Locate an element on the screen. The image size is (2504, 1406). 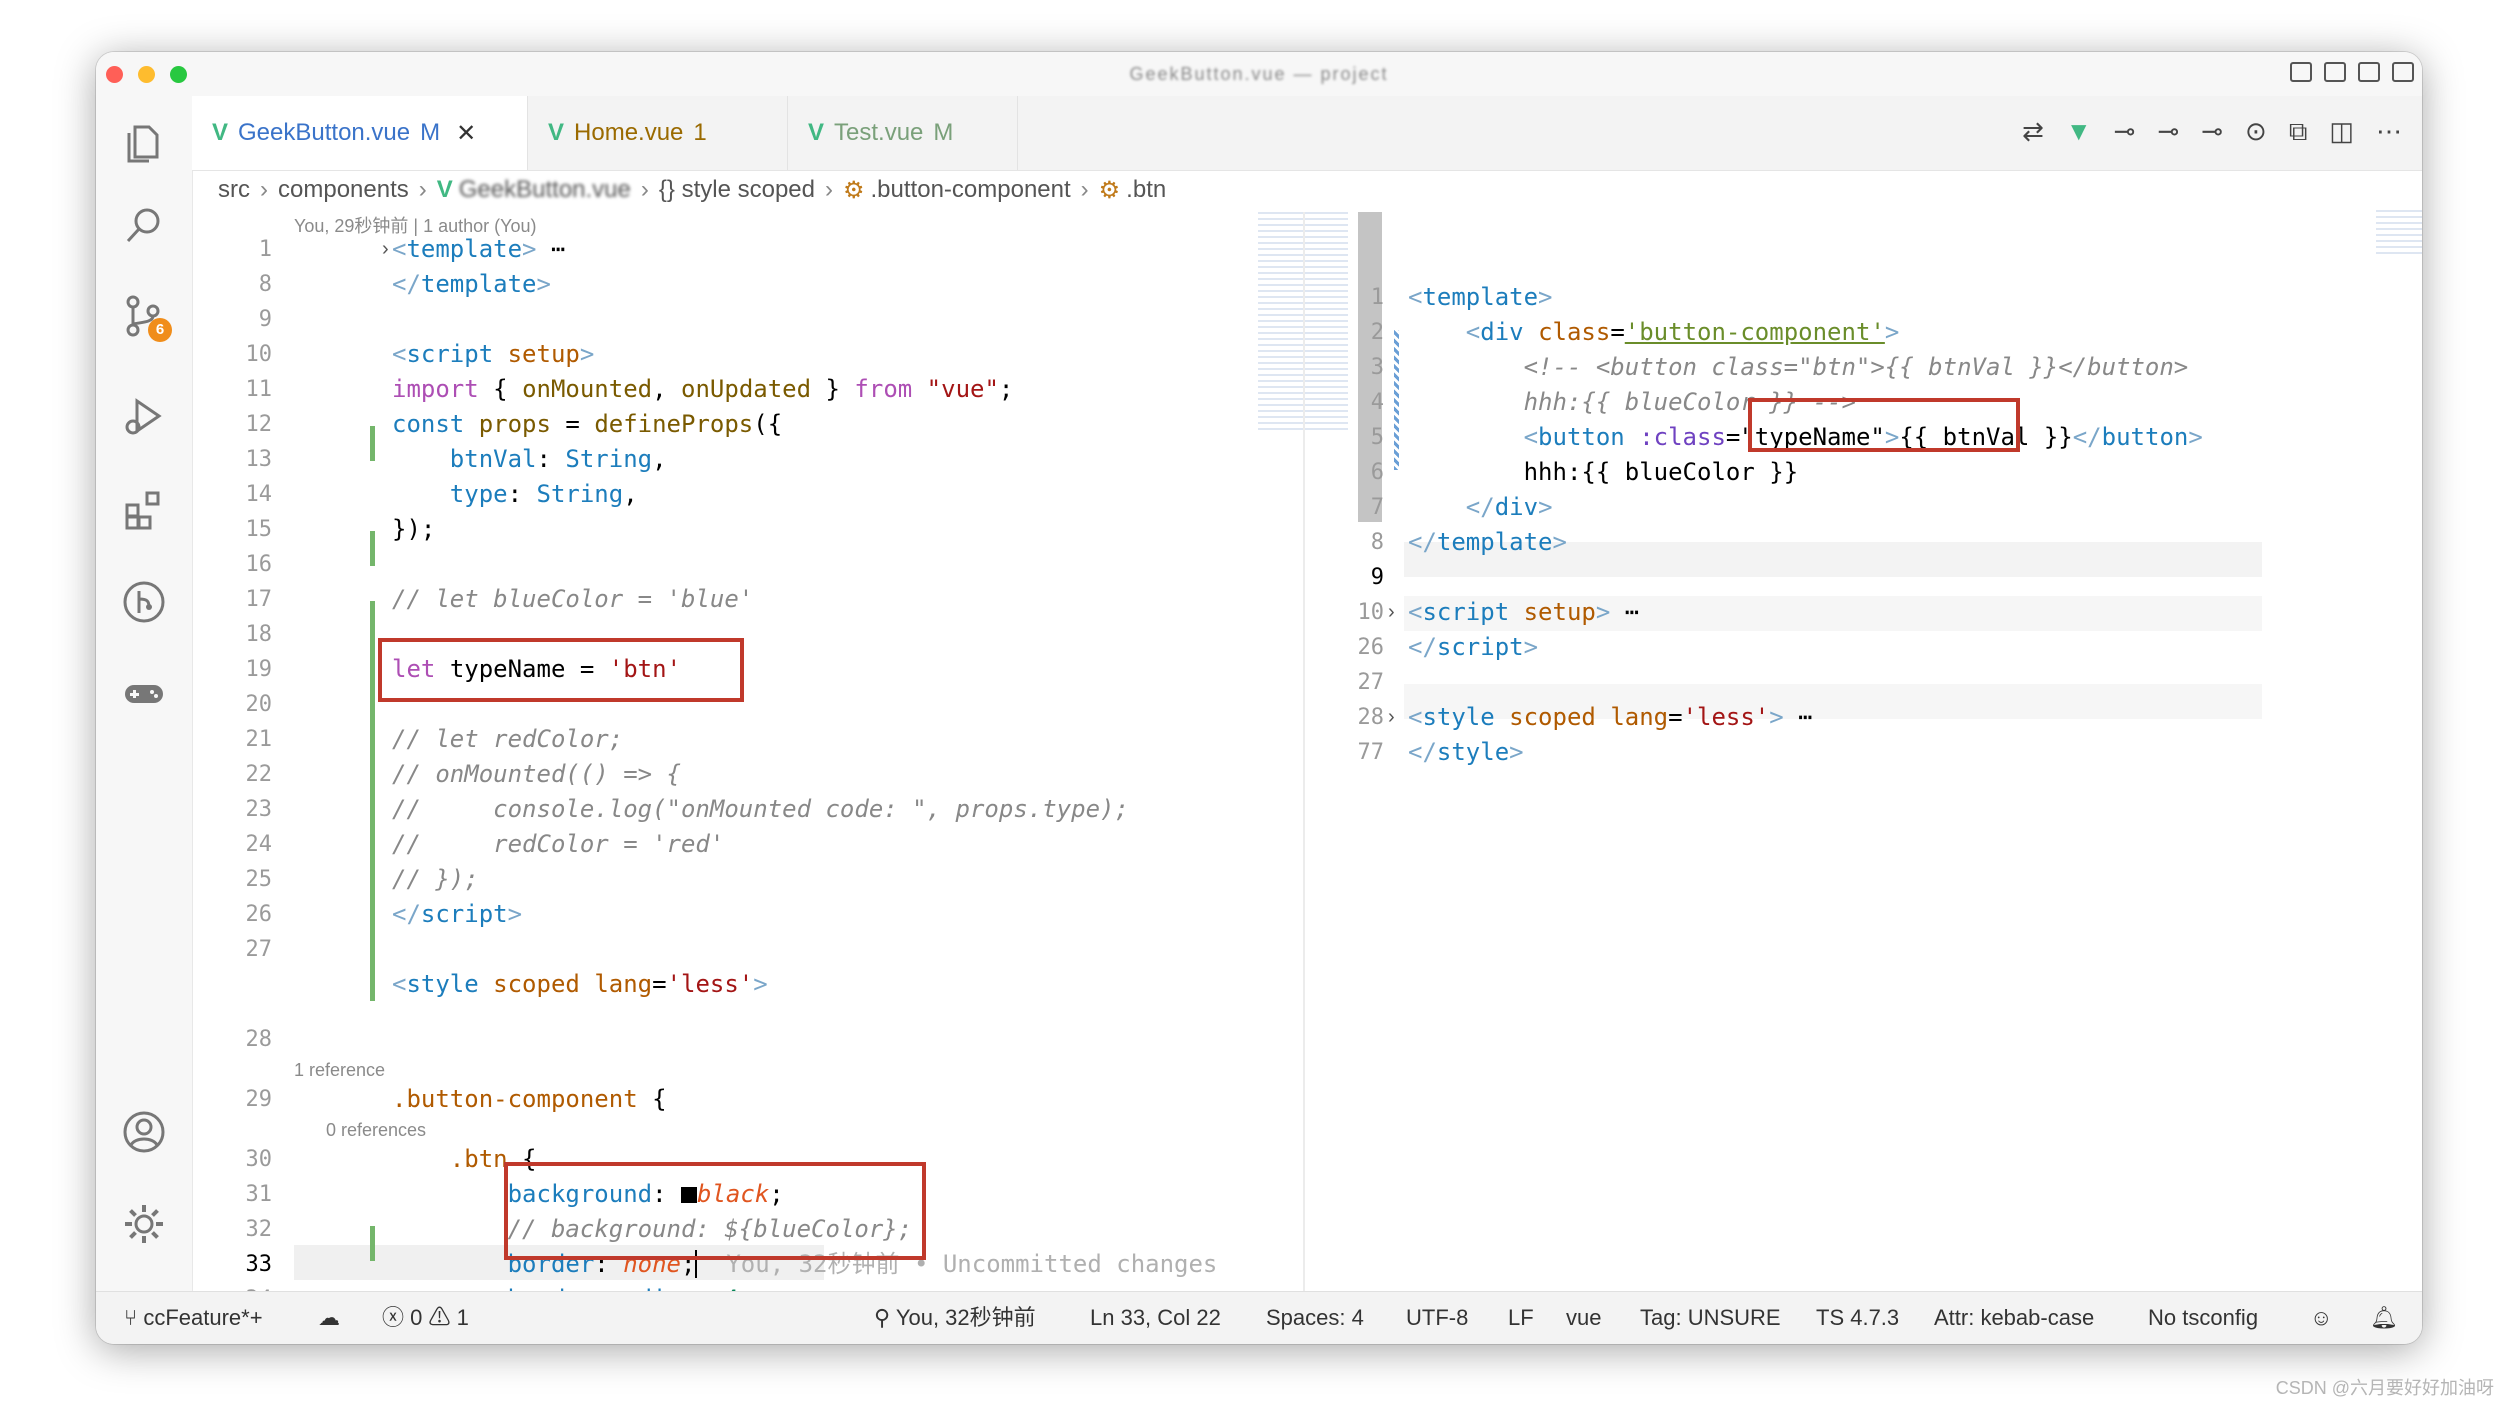
feedback-icon: ☺ is located at coordinates (2321, 1318).